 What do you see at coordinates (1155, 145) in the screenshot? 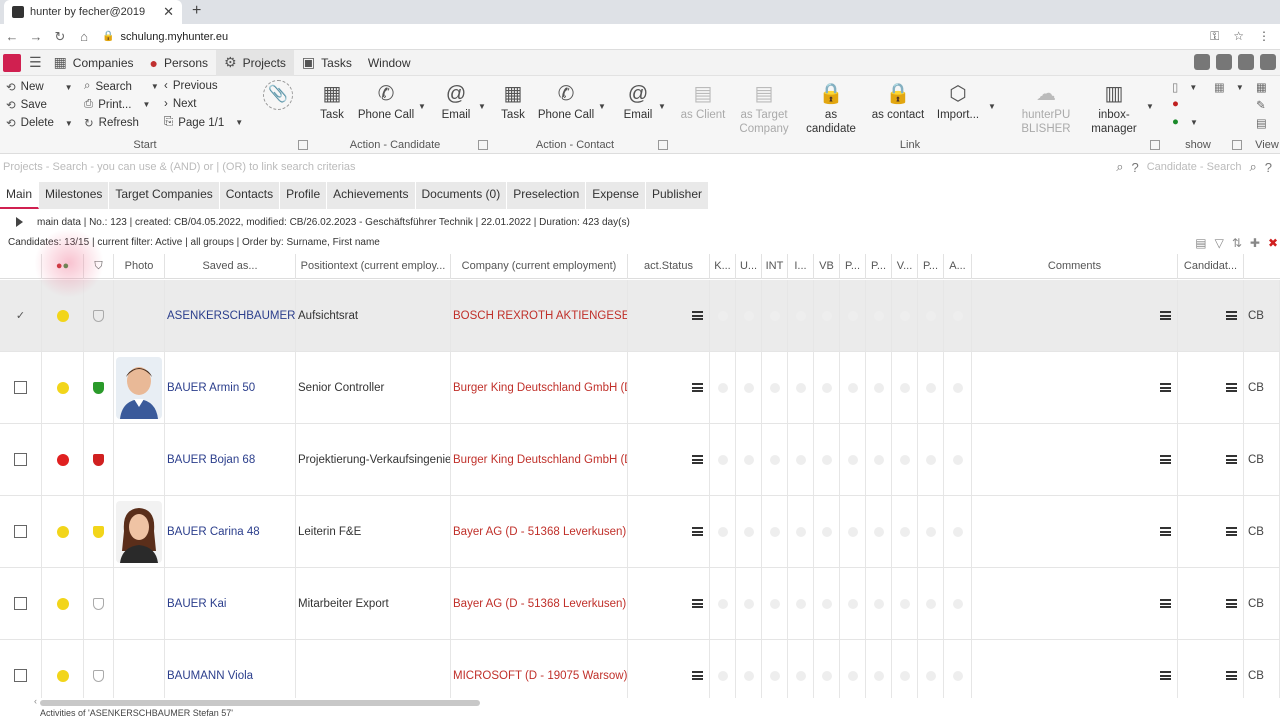
I see `link-group-expand` at bounding box center [1155, 145].